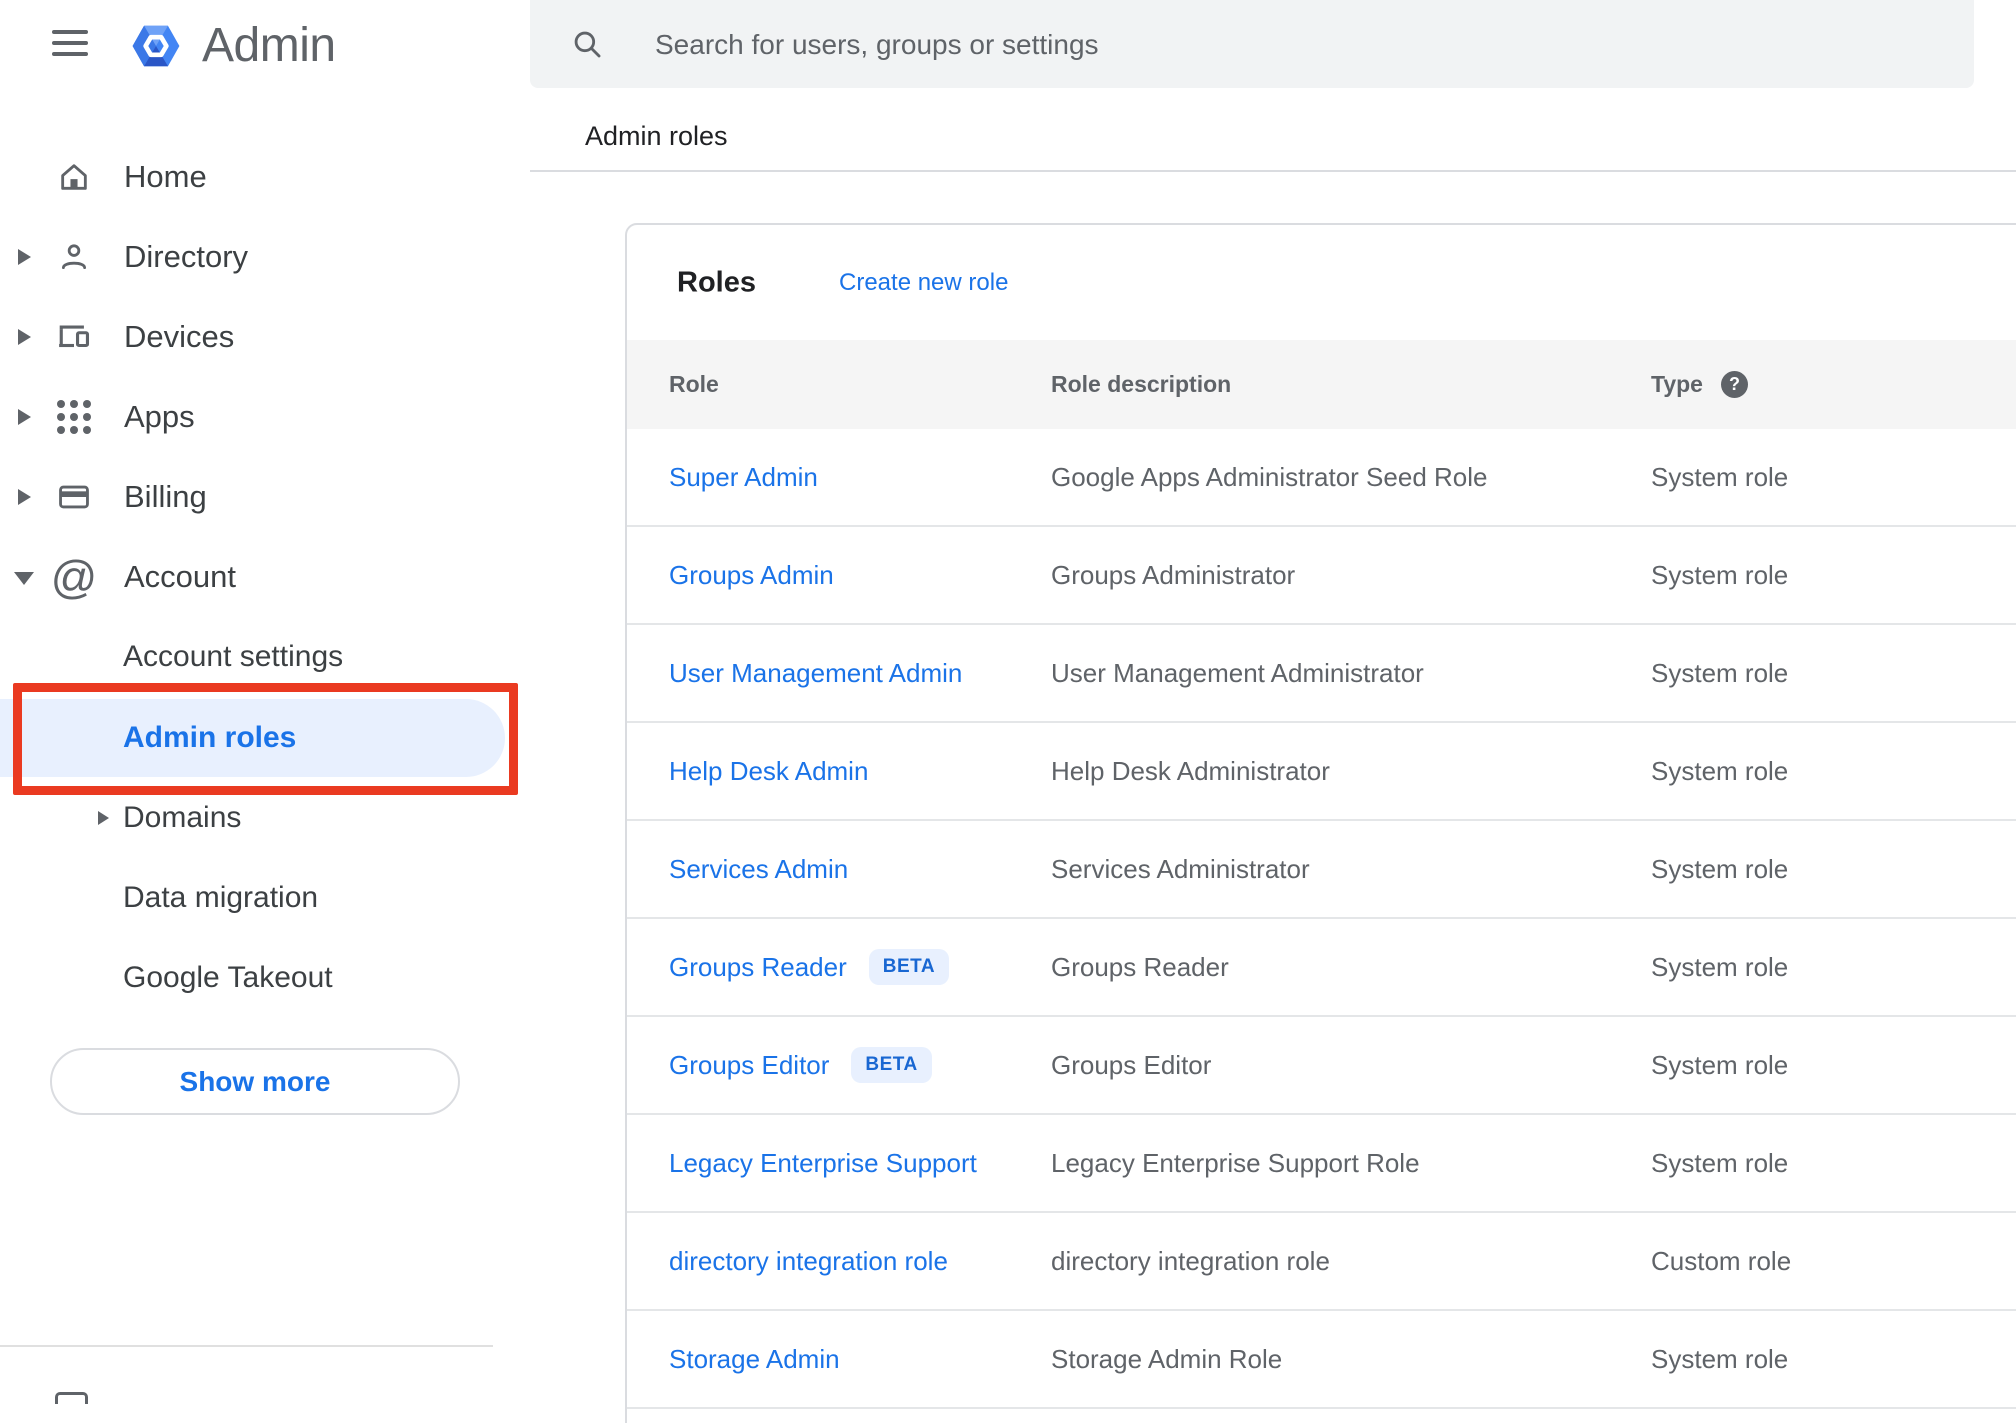 The image size is (2016, 1423). Describe the element at coordinates (233, 656) in the screenshot. I see `sidebar-item-label: Account settings` at that location.